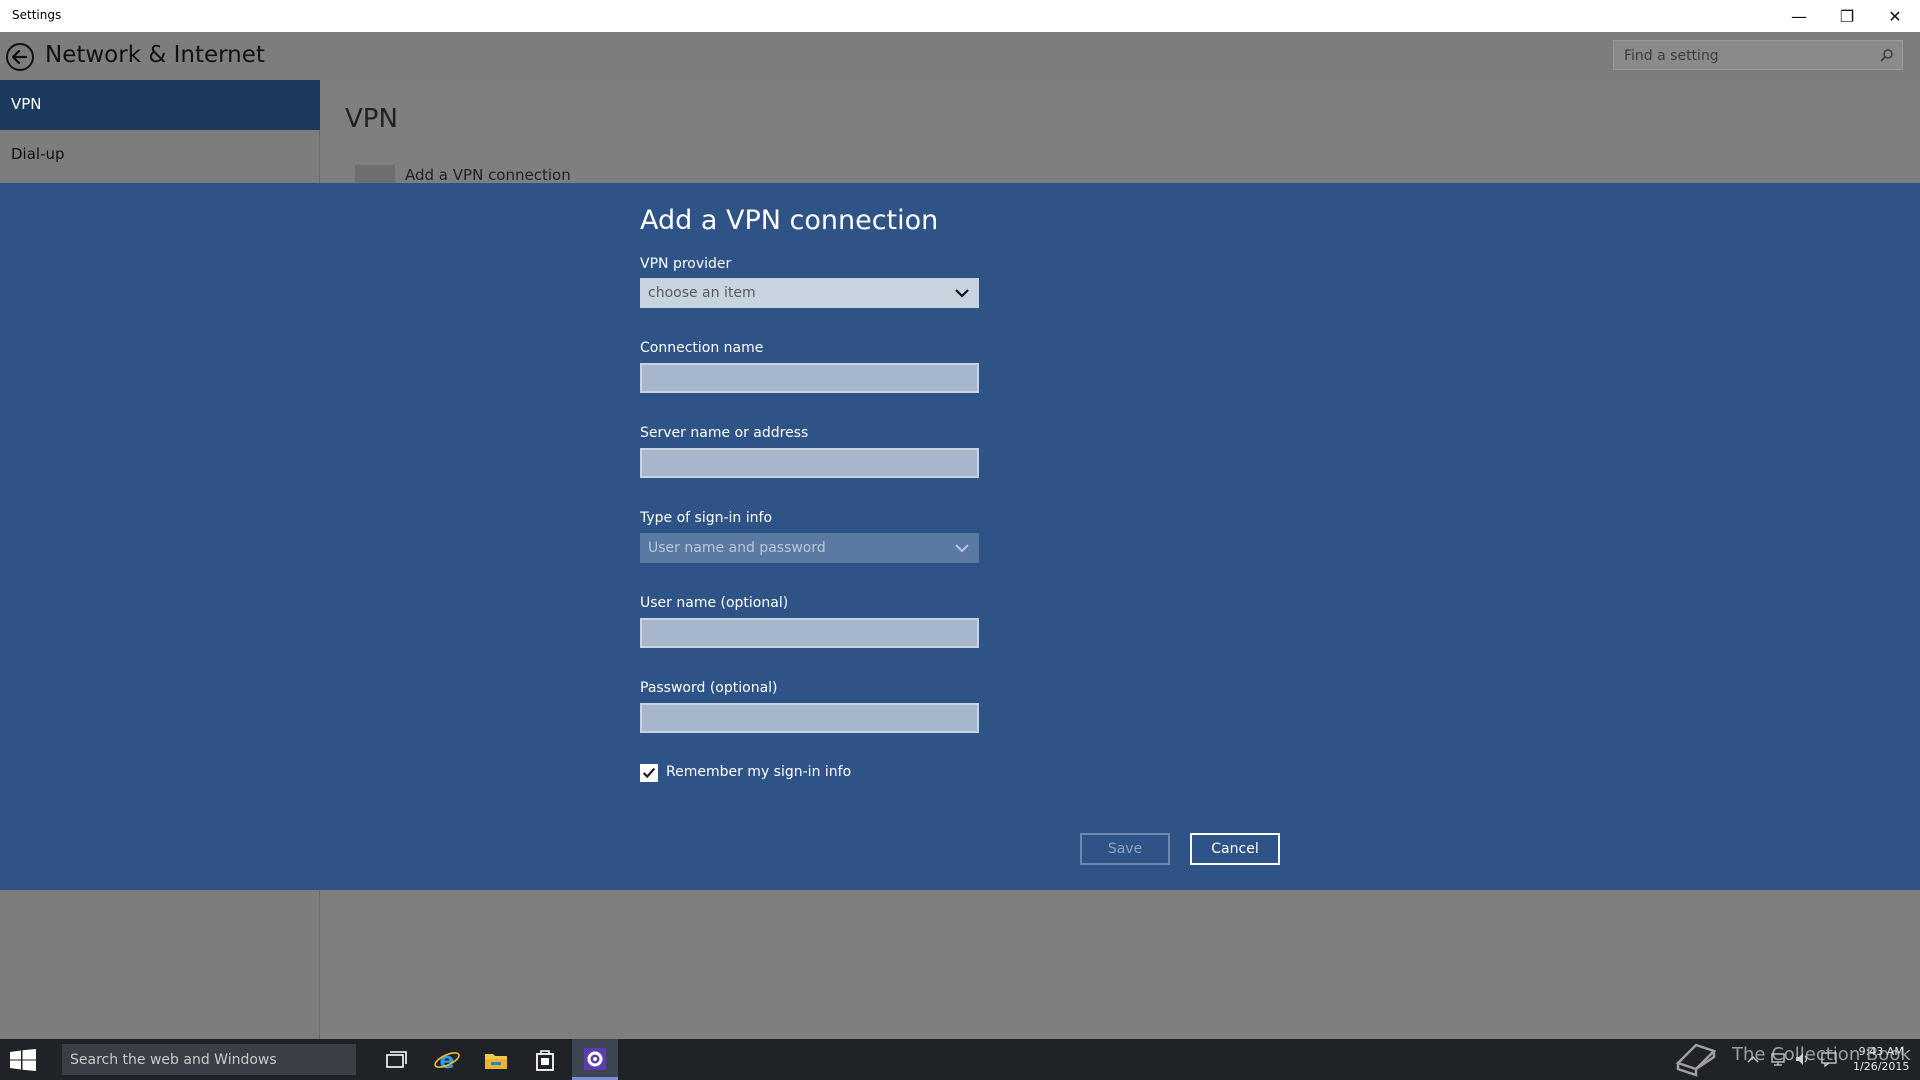  I want to click on sidebar-item-label: VPN, so click(26, 104).